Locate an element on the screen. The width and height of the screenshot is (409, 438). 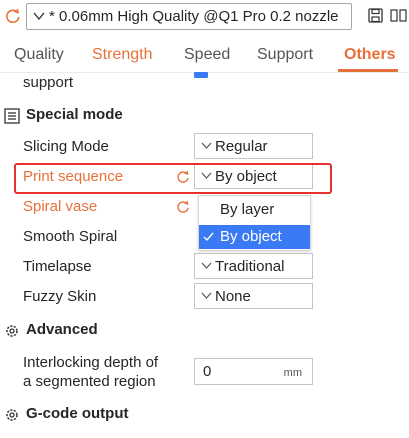
preset-select: * 0.06mm High Quality @Q1 Pro 0.2 nozzle is located at coordinates (189, 16).